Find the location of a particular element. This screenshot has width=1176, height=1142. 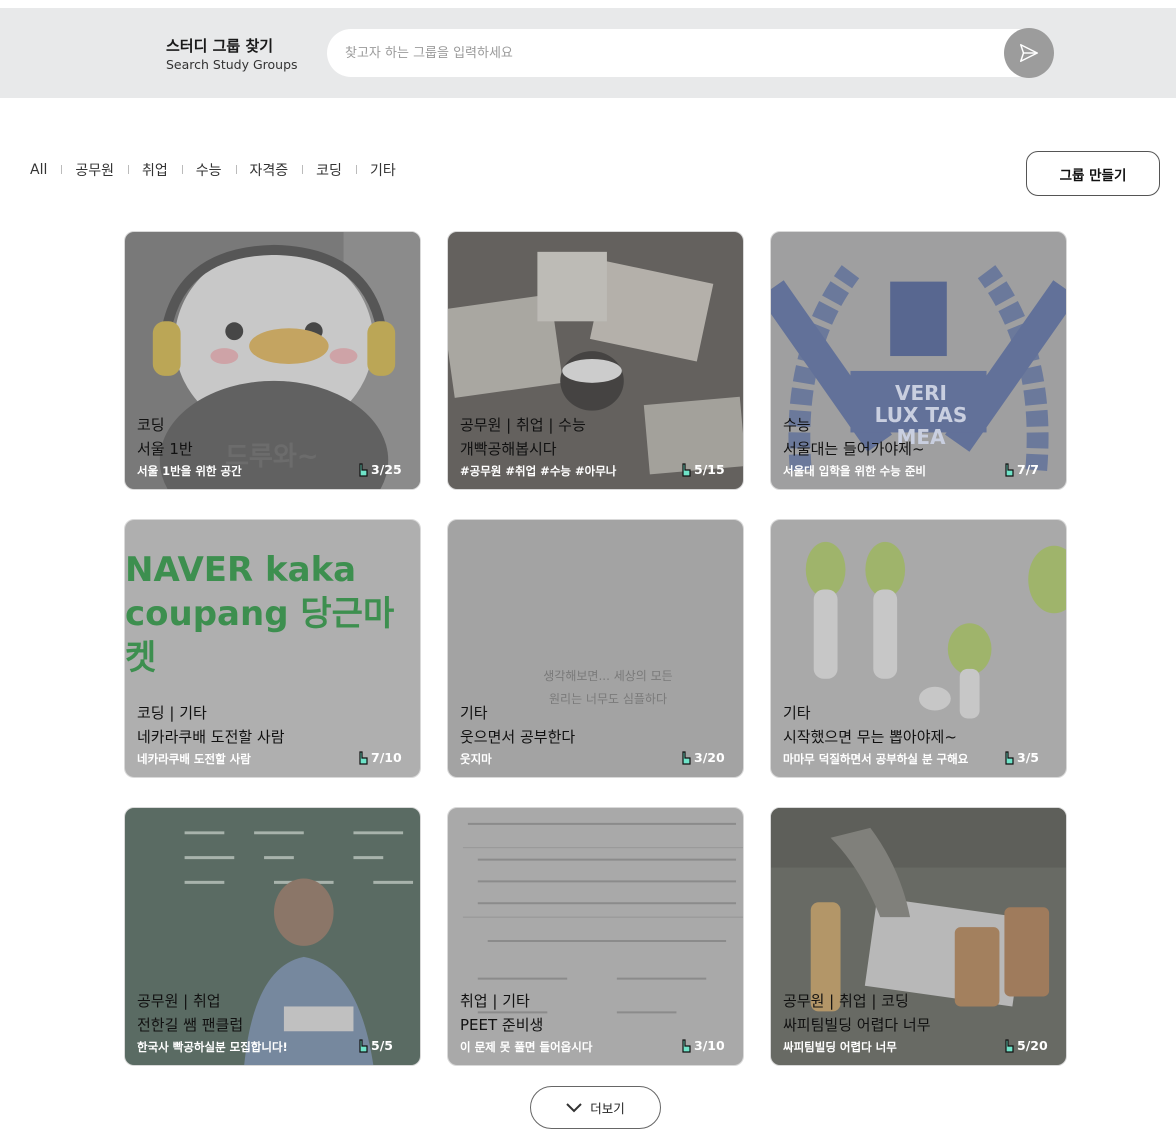

search-box is located at coordinates (690, 53).